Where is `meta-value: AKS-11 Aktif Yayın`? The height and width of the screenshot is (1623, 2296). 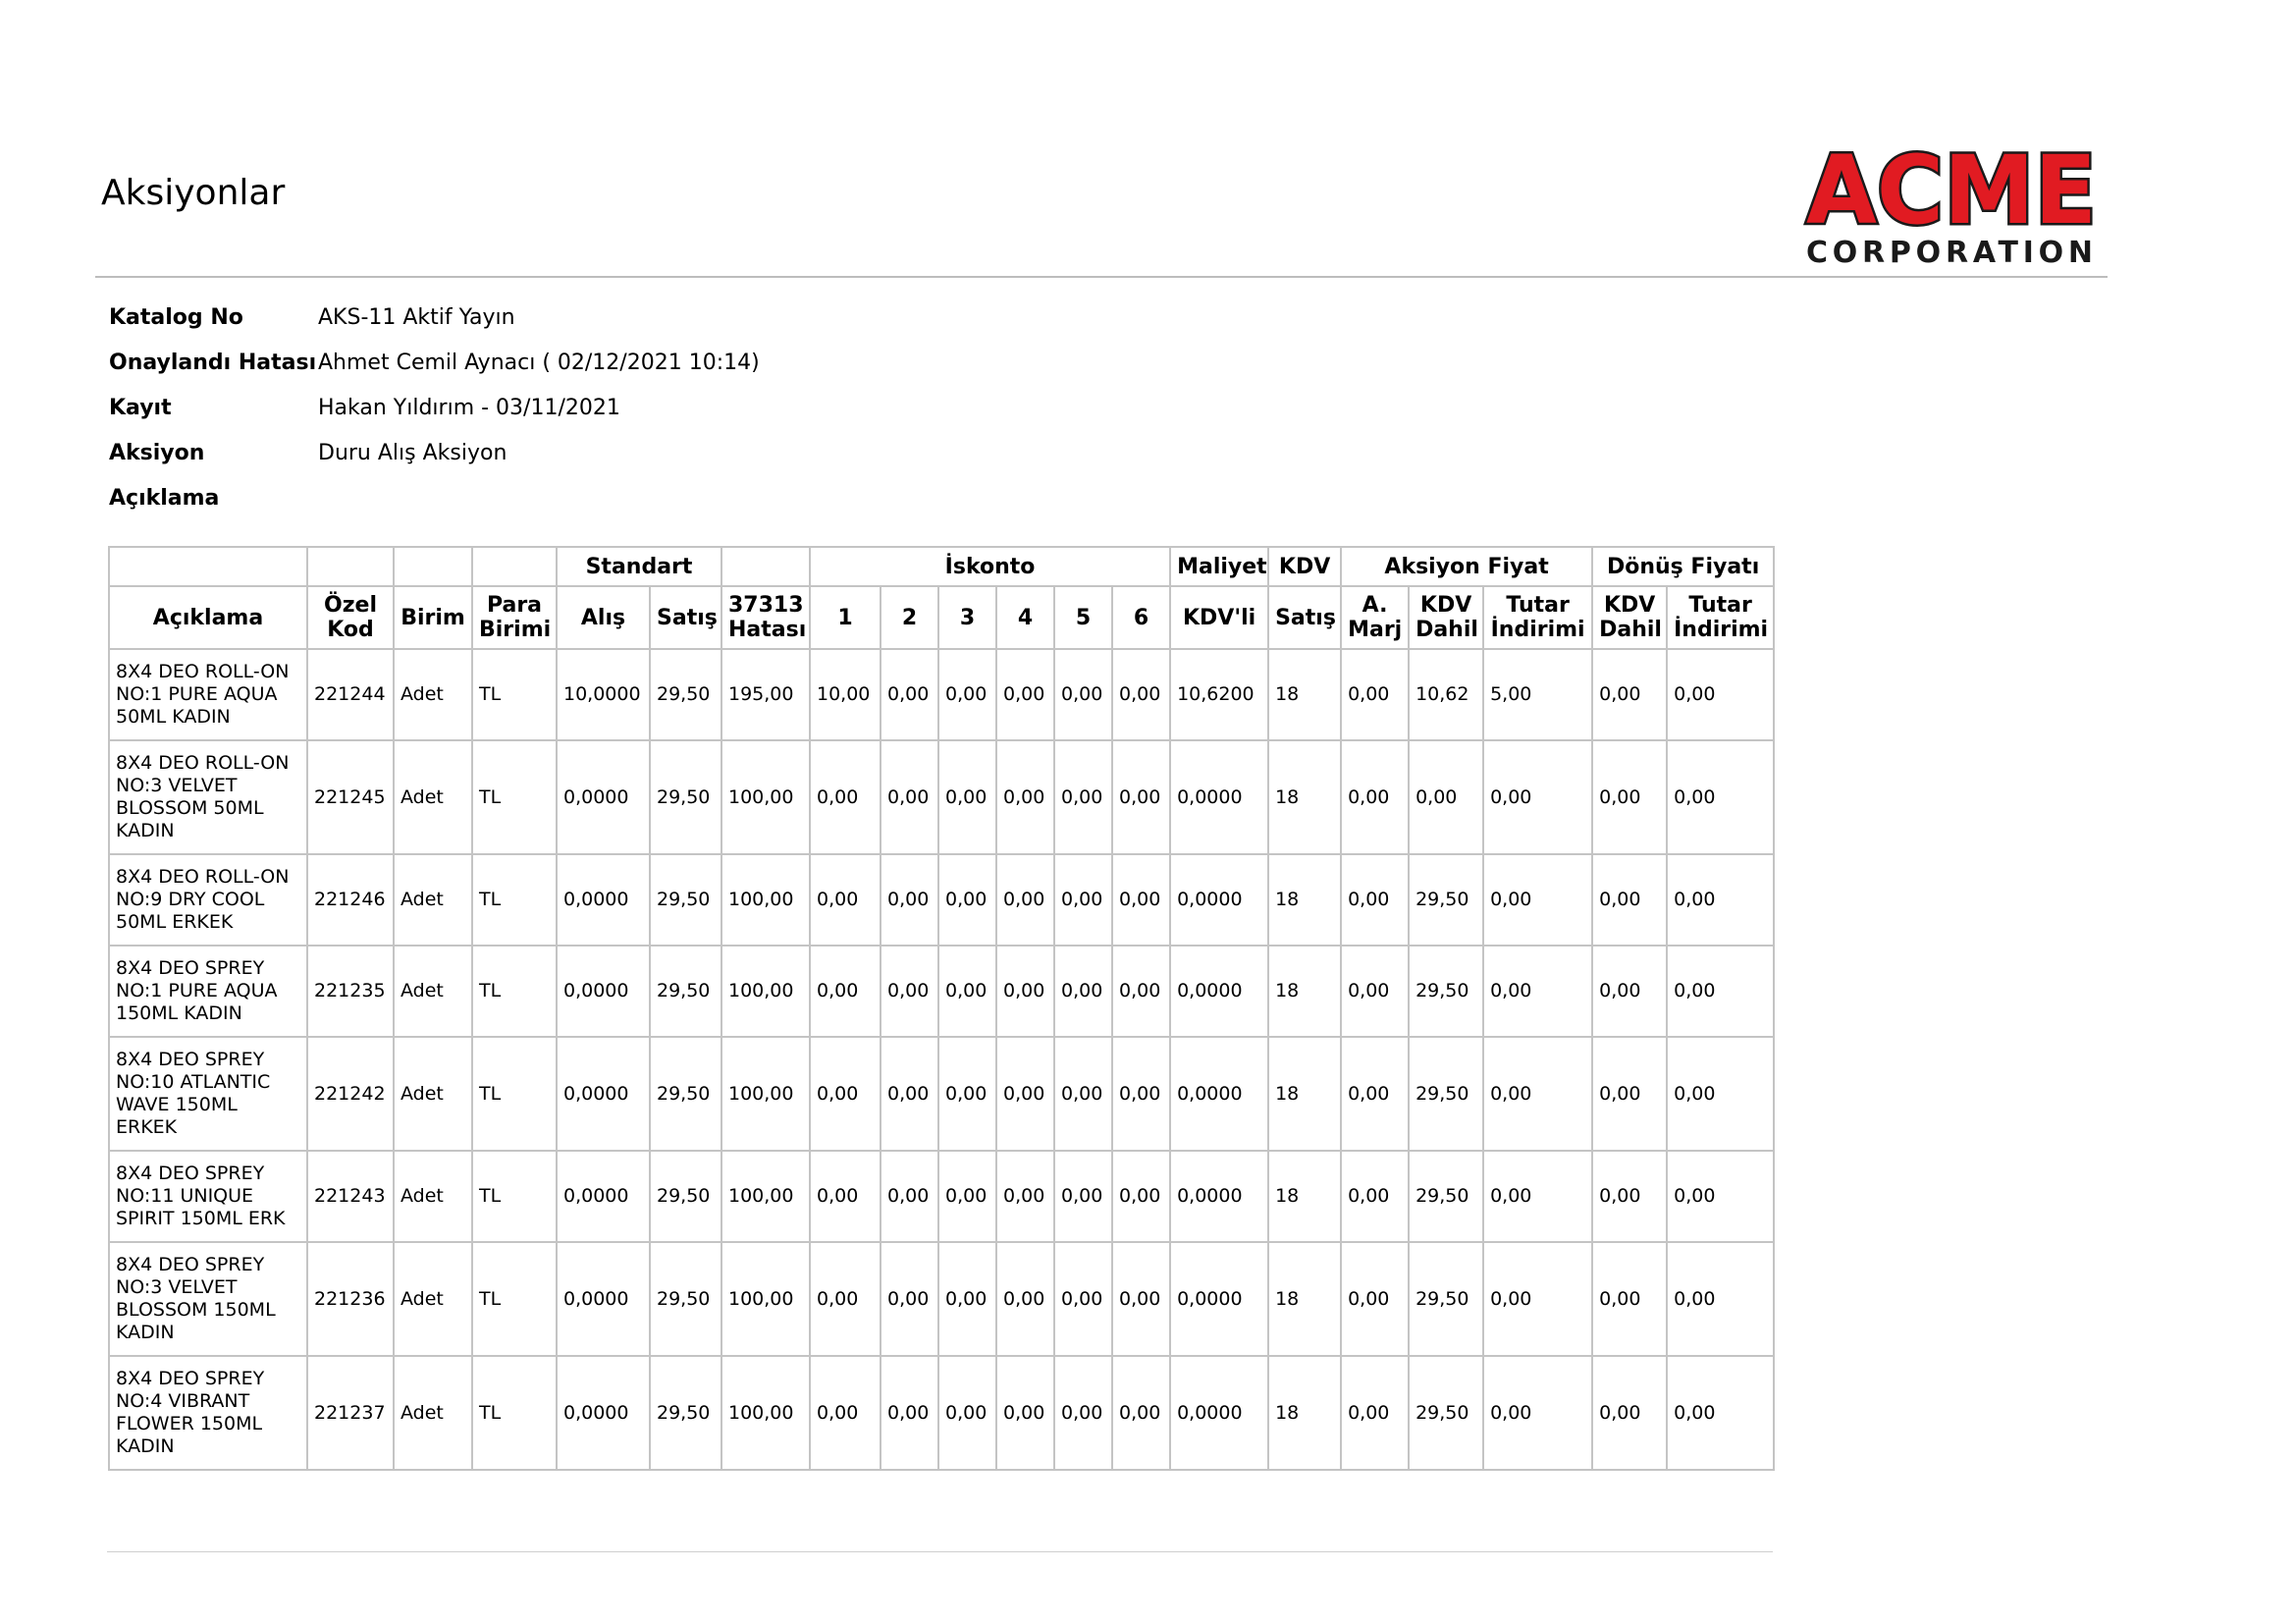
meta-value: AKS-11 Aktif Yayın is located at coordinates (417, 317).